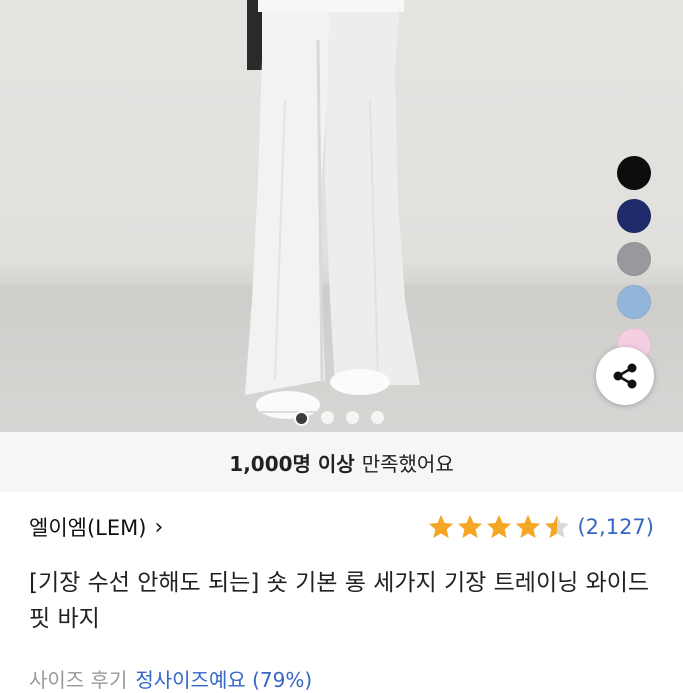  I want to click on star-rating, so click(498, 527).